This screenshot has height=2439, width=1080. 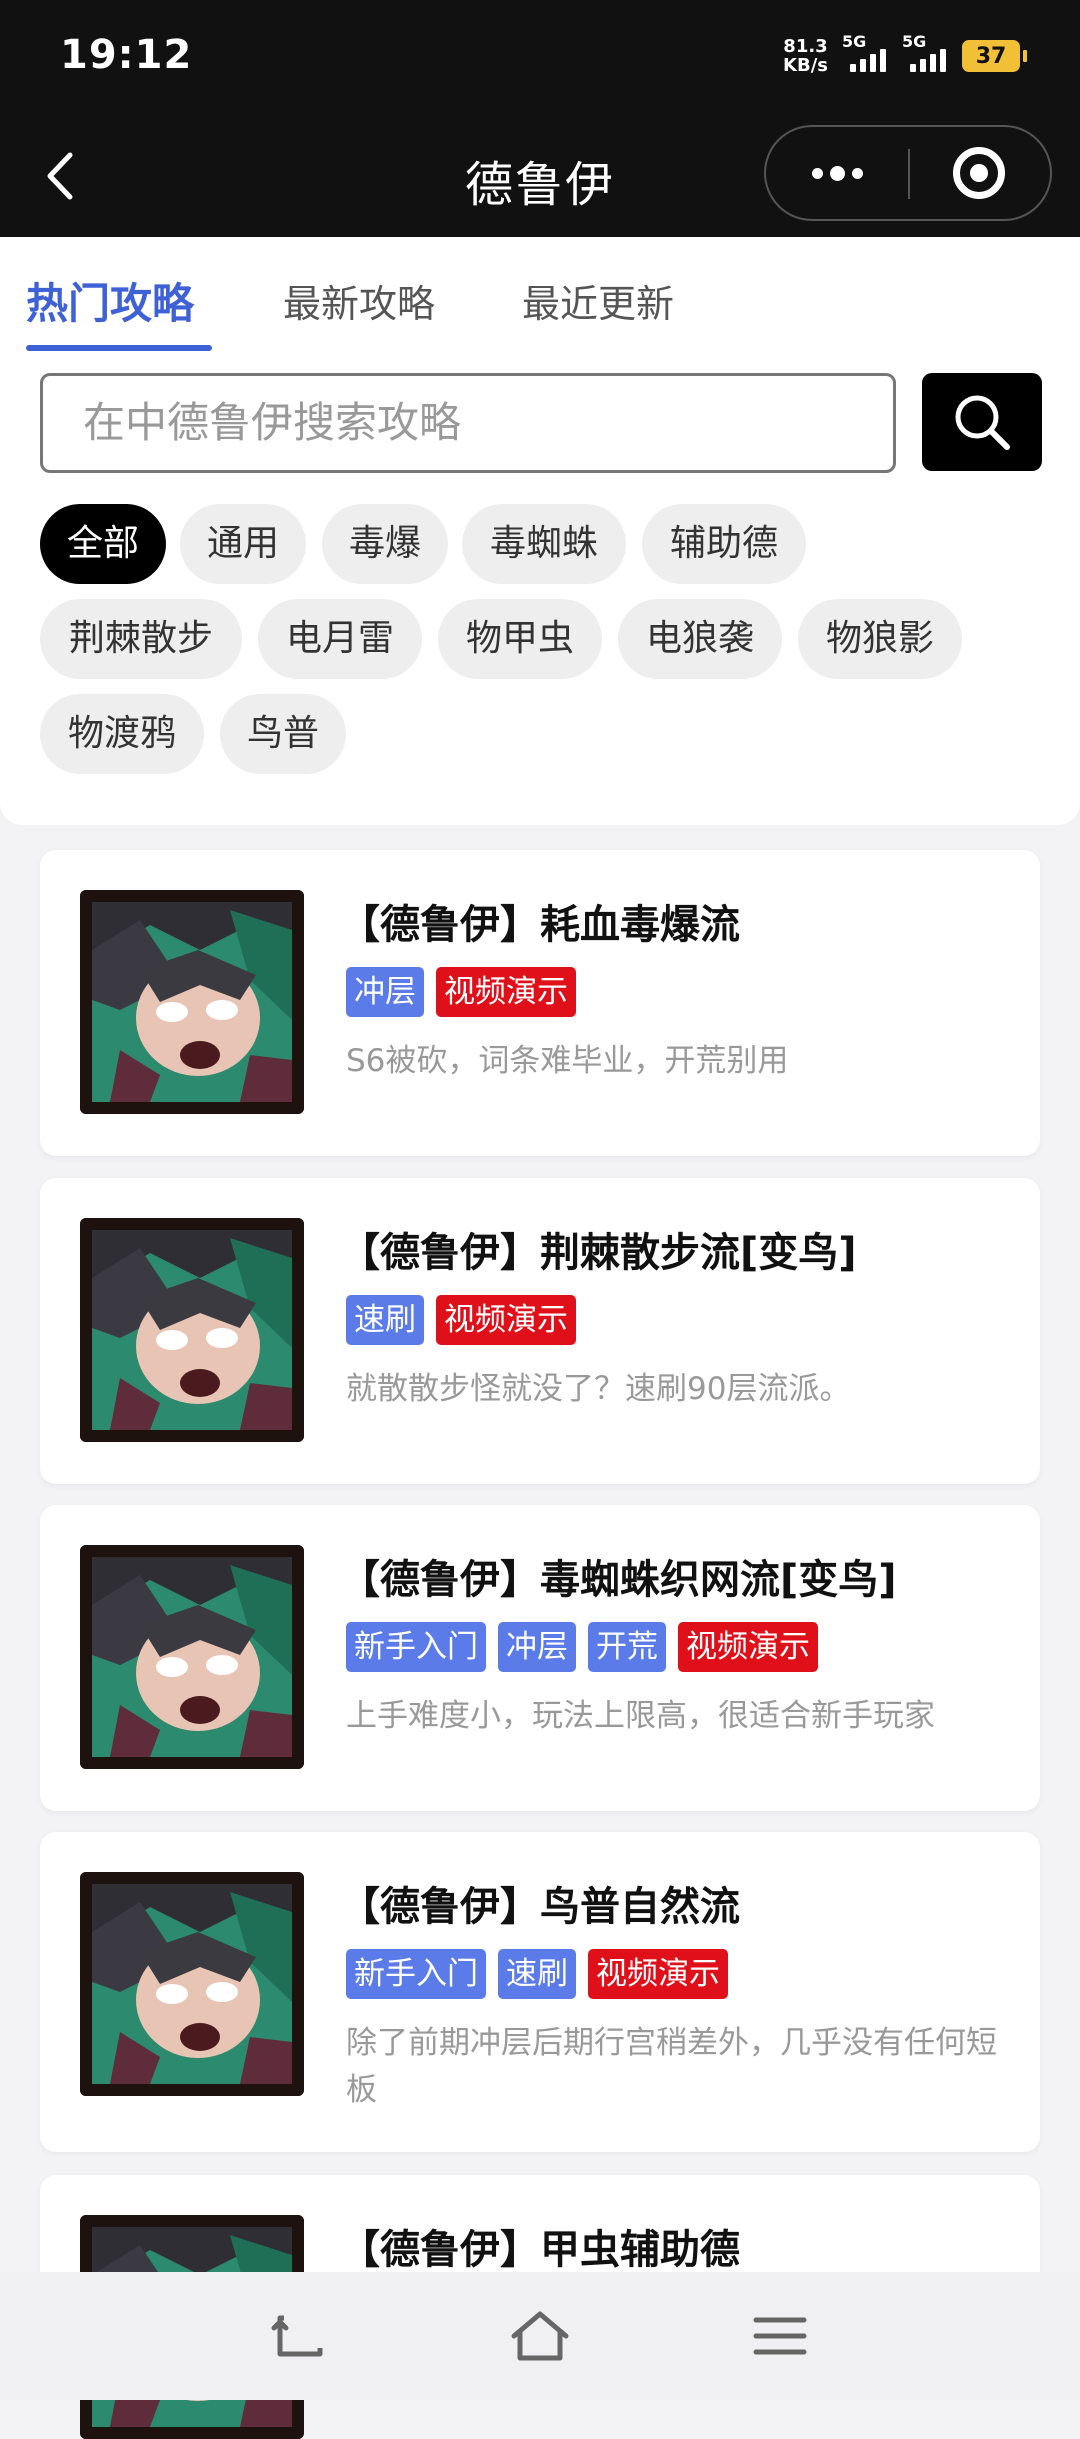 What do you see at coordinates (119, 348) in the screenshot?
I see `active-tab-indicator` at bounding box center [119, 348].